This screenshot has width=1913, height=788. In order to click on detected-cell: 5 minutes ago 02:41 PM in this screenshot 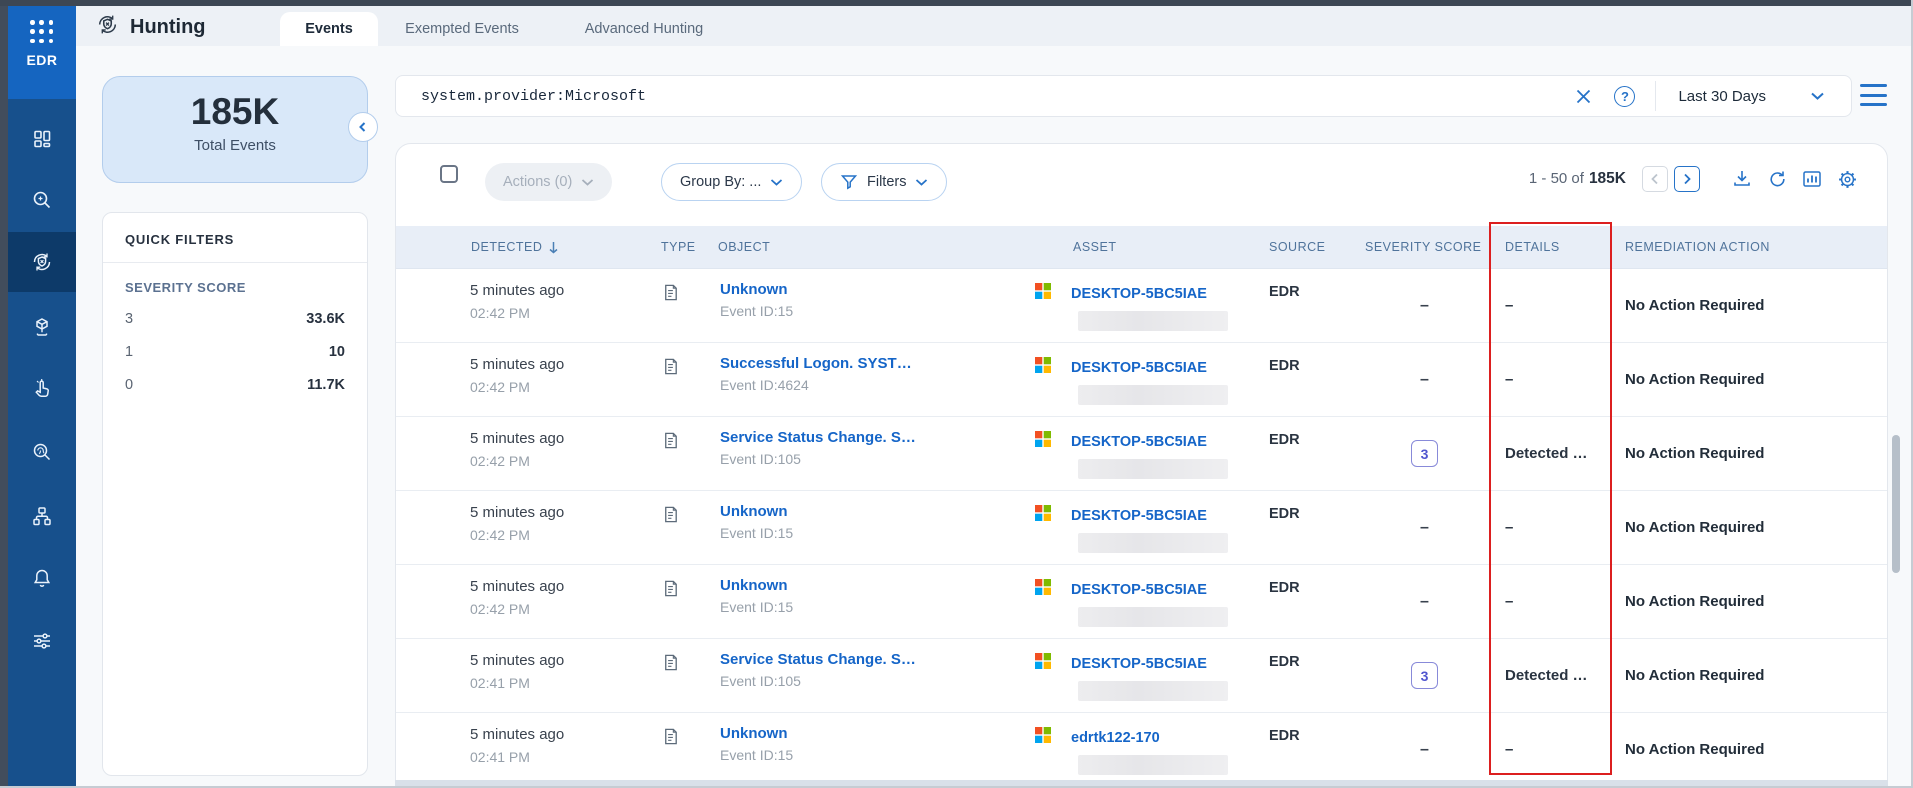, I will do `click(562, 675)`.